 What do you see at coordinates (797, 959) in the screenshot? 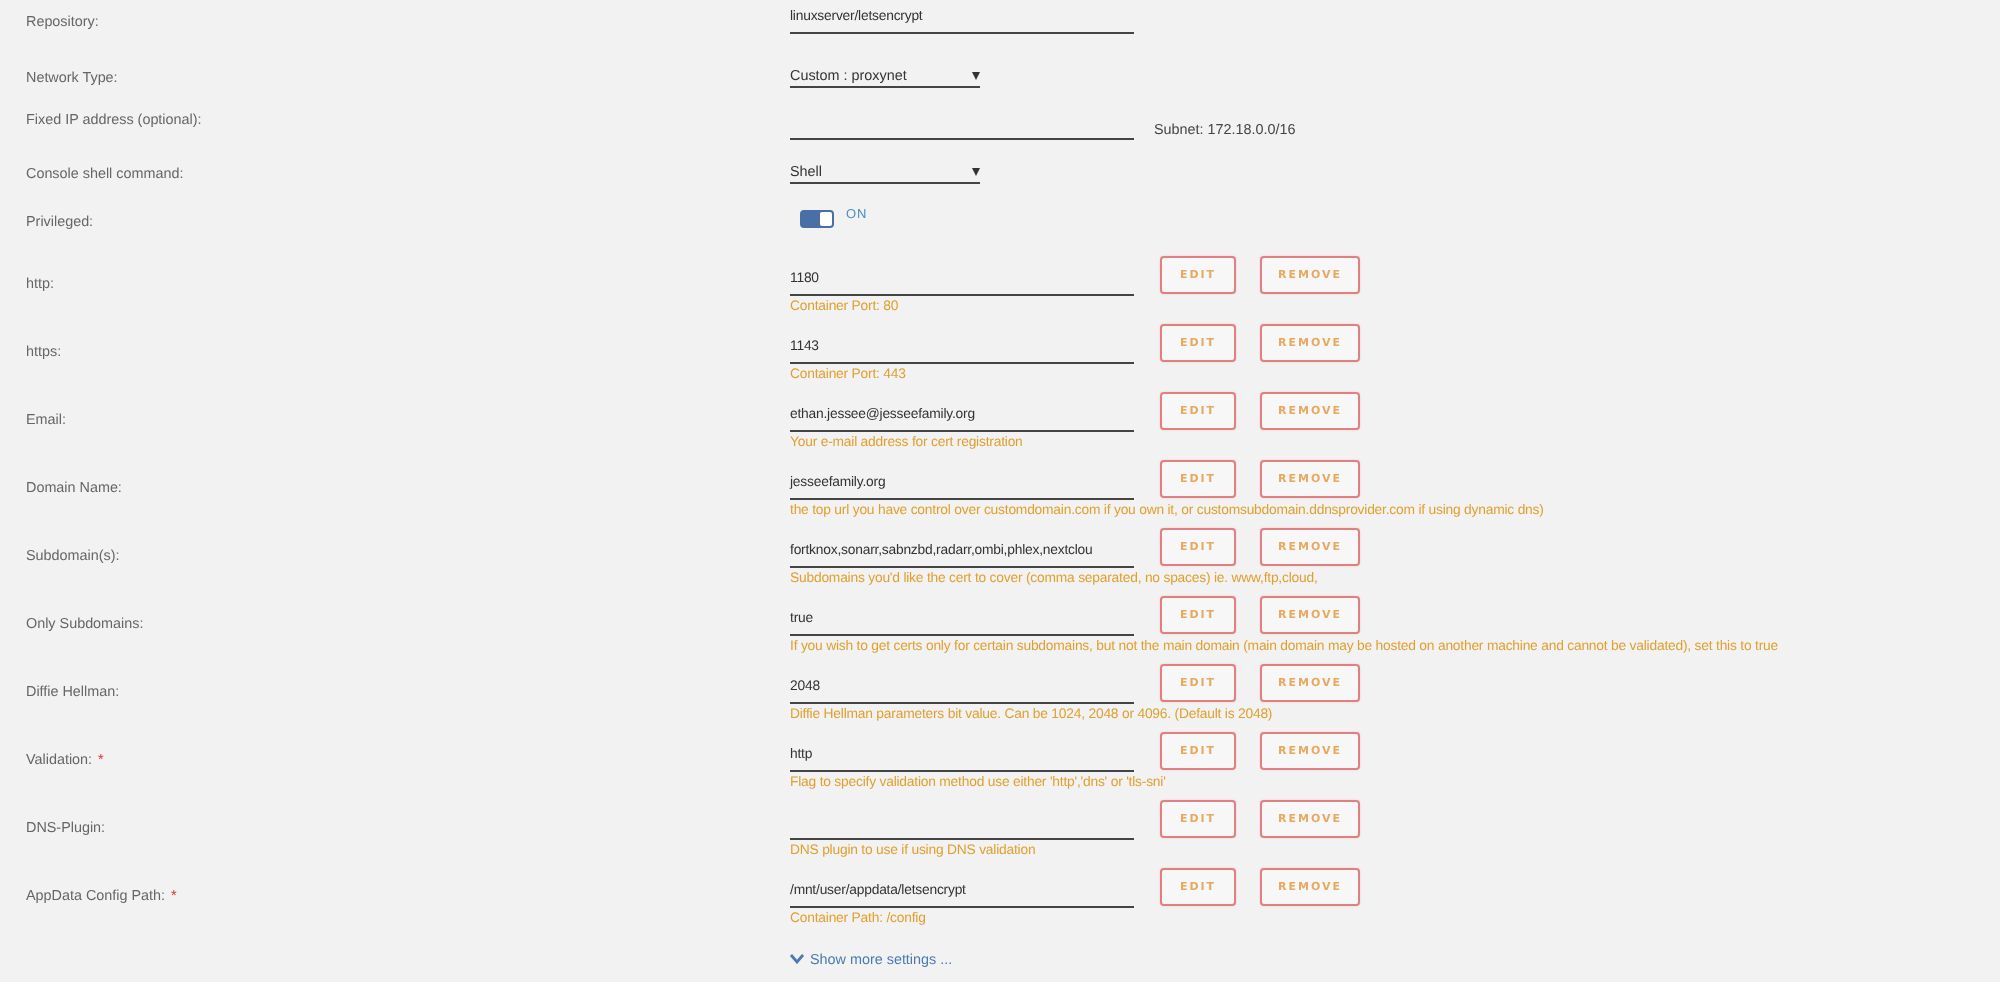
I see `chevron-down-icon` at bounding box center [797, 959].